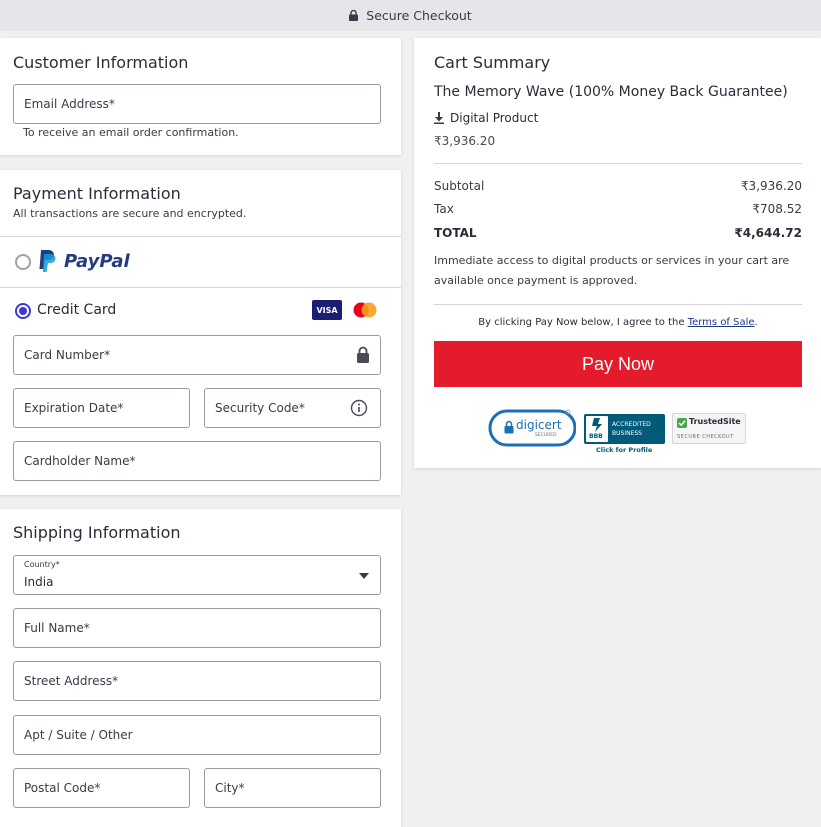 This screenshot has height=827, width=821. I want to click on mastercard-icon, so click(365, 310).